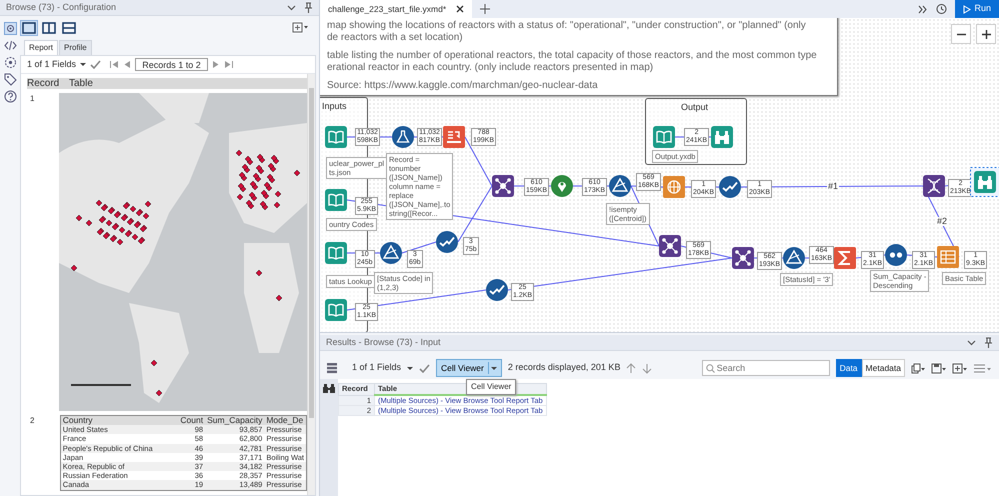  Describe the element at coordinates (977, 9) in the screenshot. I see `run-button: Run` at that location.